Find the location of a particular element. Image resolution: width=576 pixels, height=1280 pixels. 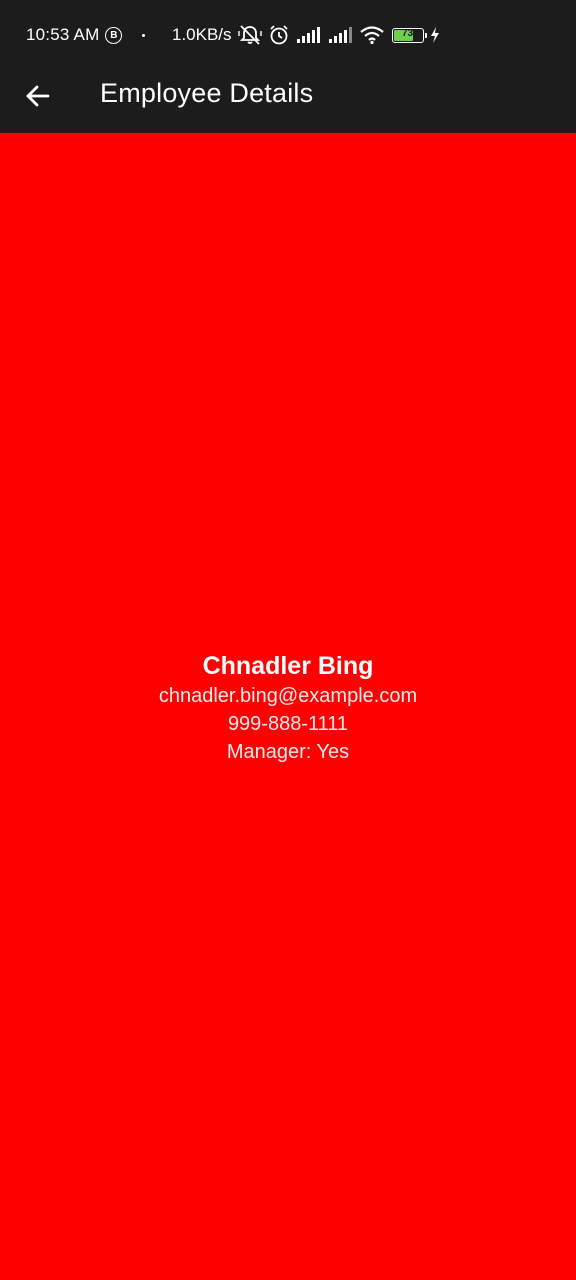

employee-name: Chnadler Bing is located at coordinates (288, 666).